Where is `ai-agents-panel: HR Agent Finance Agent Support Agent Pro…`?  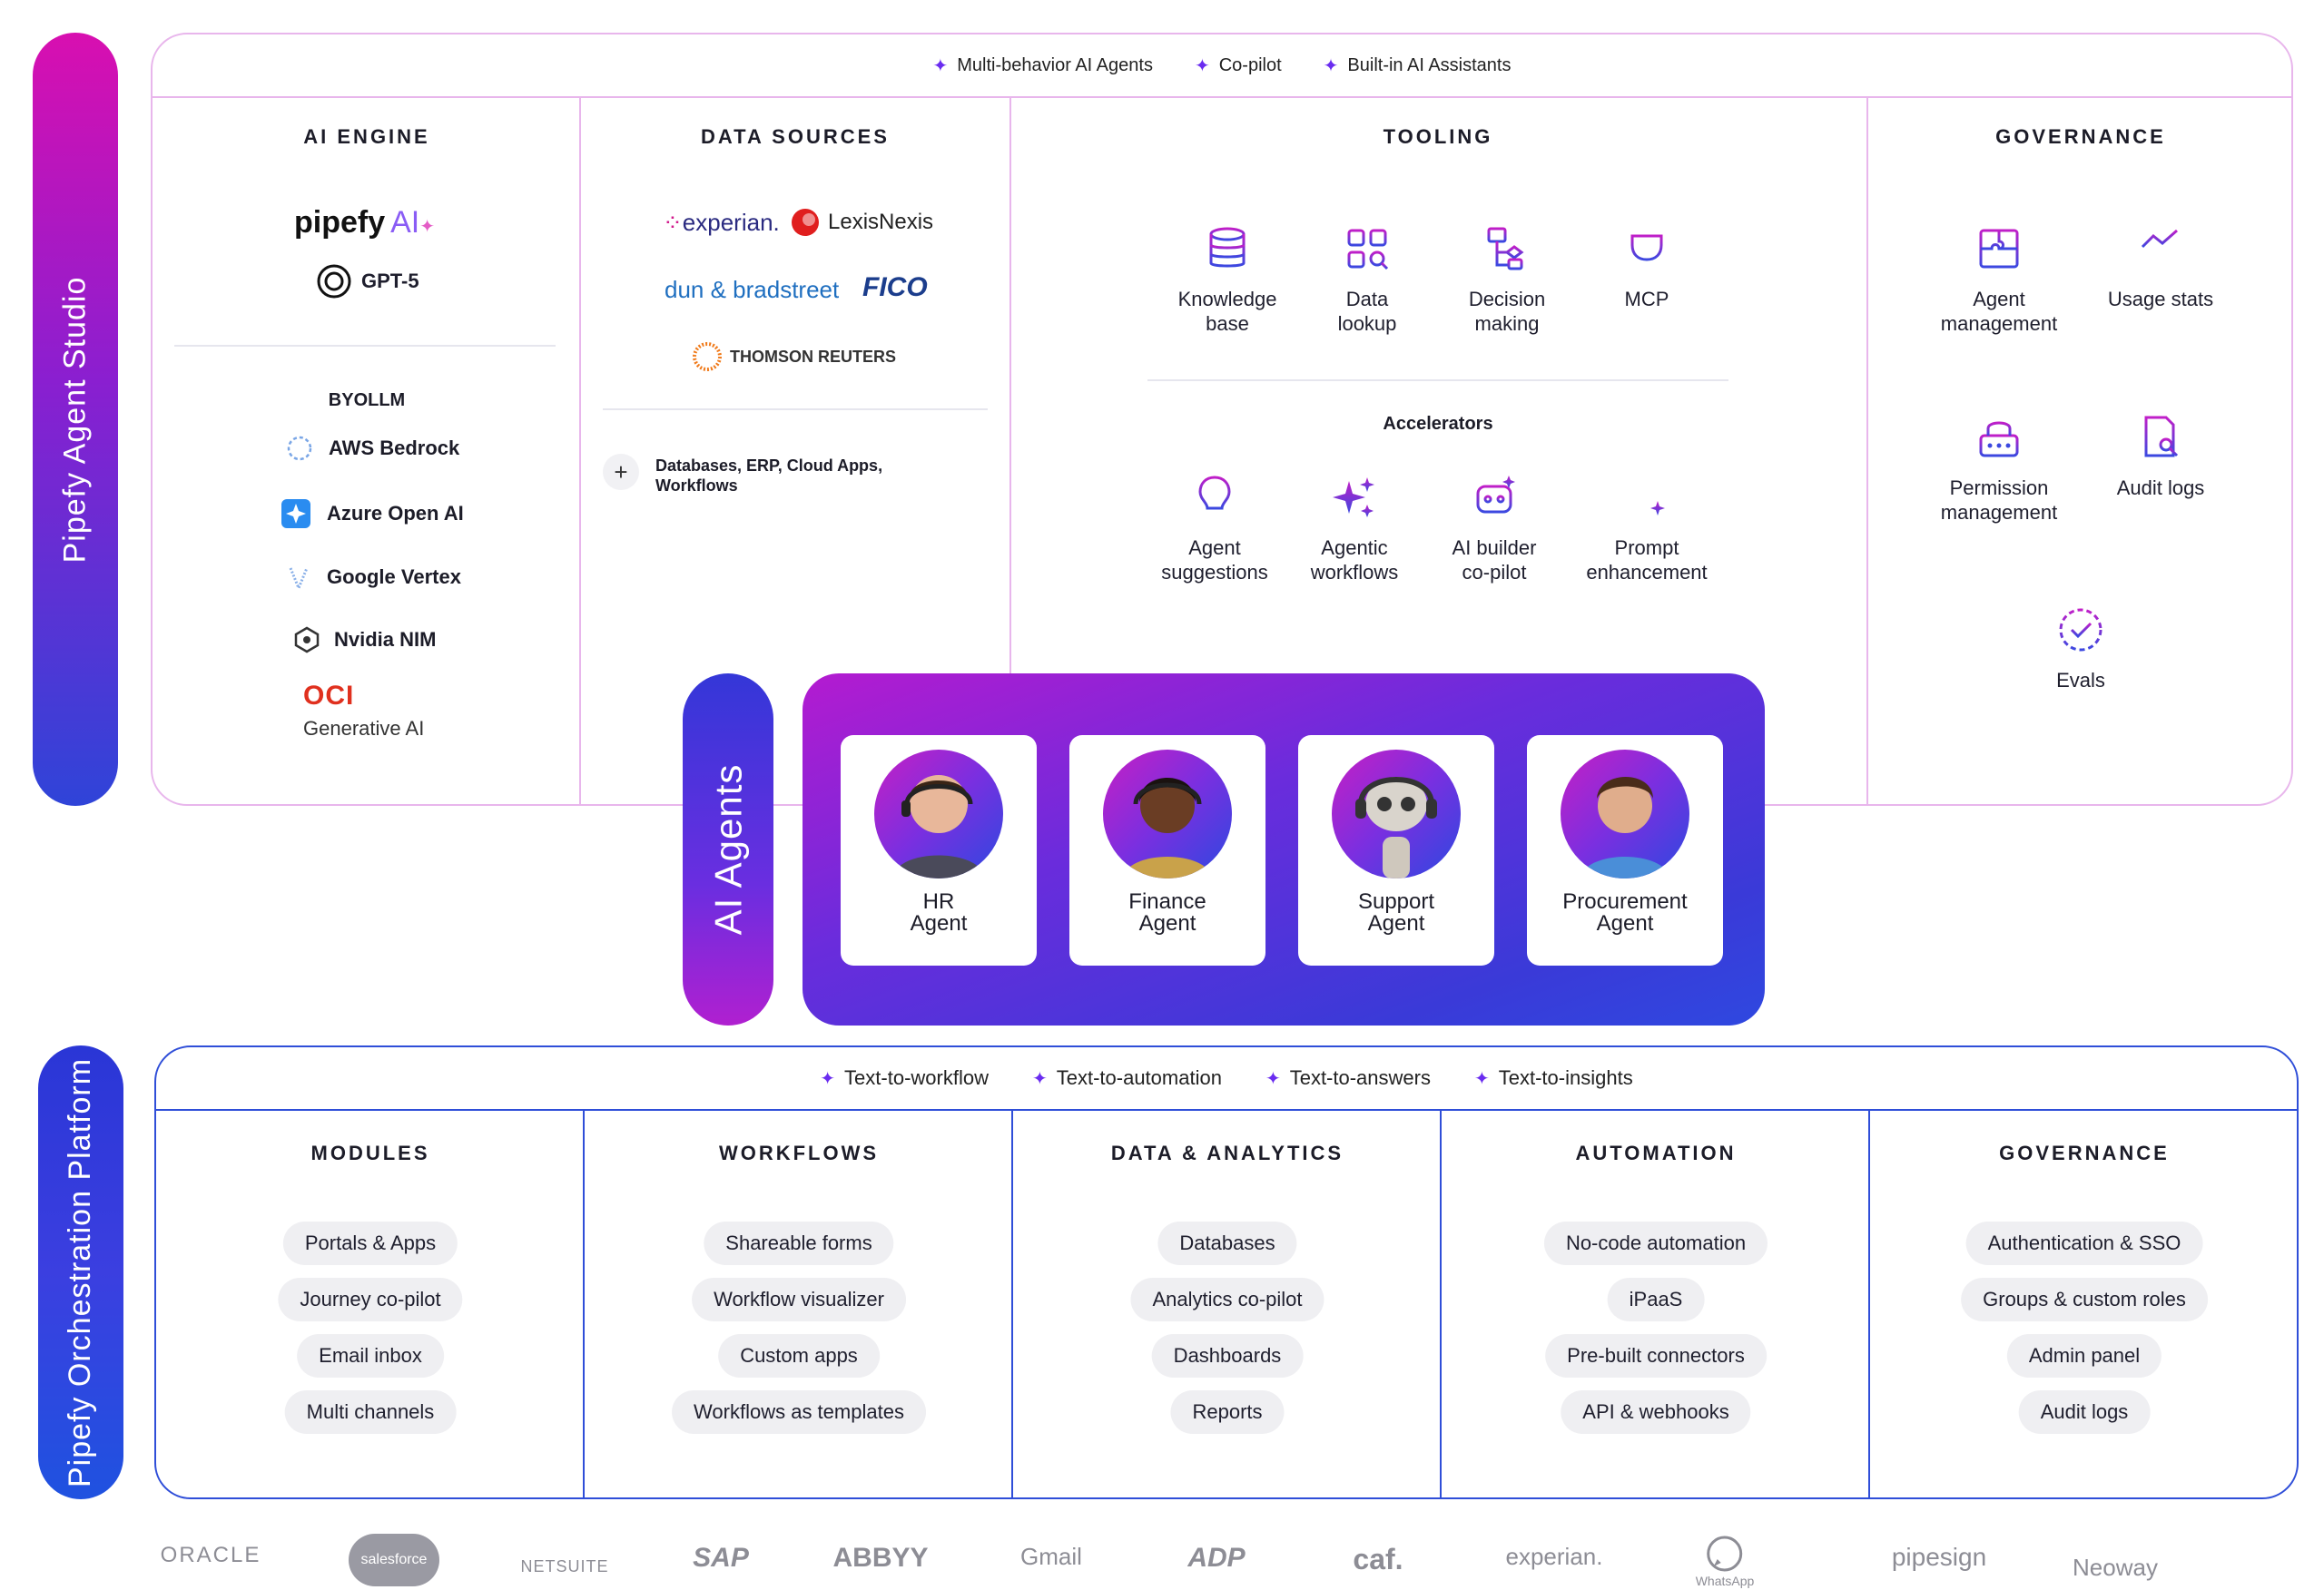 ai-agents-panel: HR Agent Finance Agent Support Agent Pro… is located at coordinates (1284, 849).